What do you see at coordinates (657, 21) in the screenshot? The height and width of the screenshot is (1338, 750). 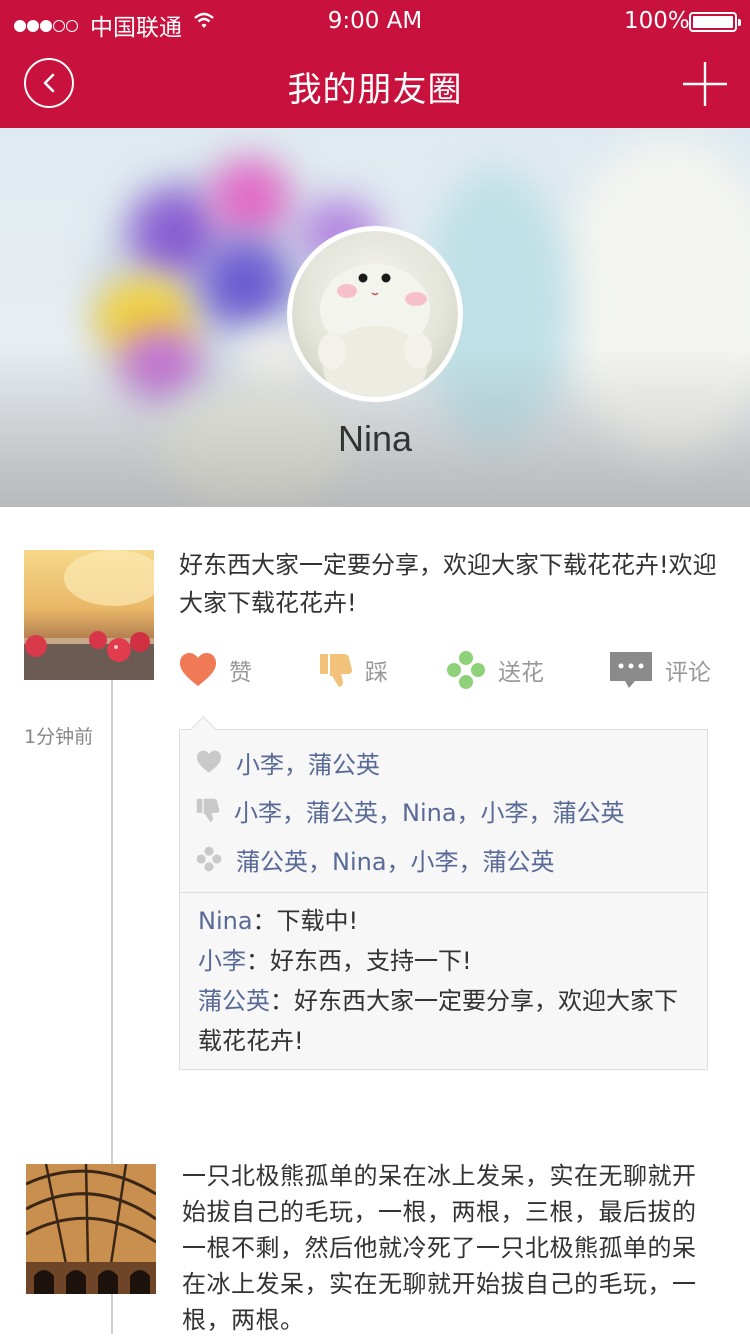 I see `battery-percent: 100%` at bounding box center [657, 21].